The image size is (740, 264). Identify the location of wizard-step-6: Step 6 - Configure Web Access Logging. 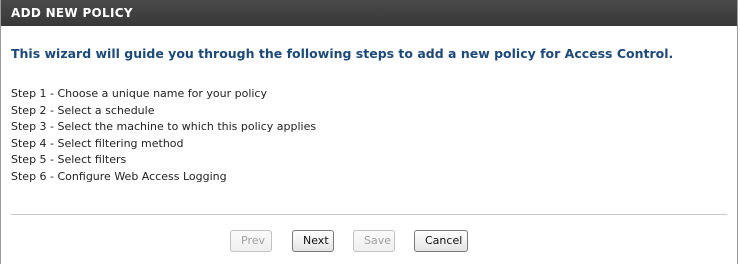
(119, 176).